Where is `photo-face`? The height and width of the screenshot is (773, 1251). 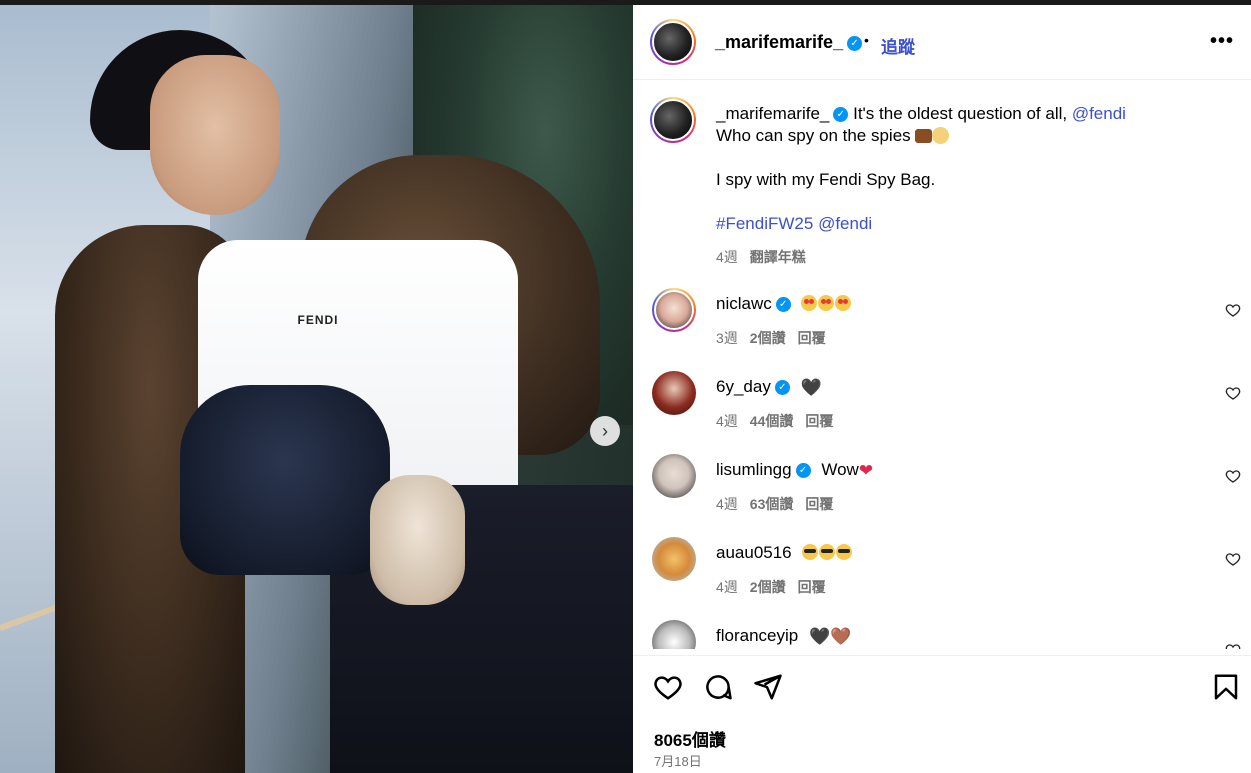 photo-face is located at coordinates (215, 135).